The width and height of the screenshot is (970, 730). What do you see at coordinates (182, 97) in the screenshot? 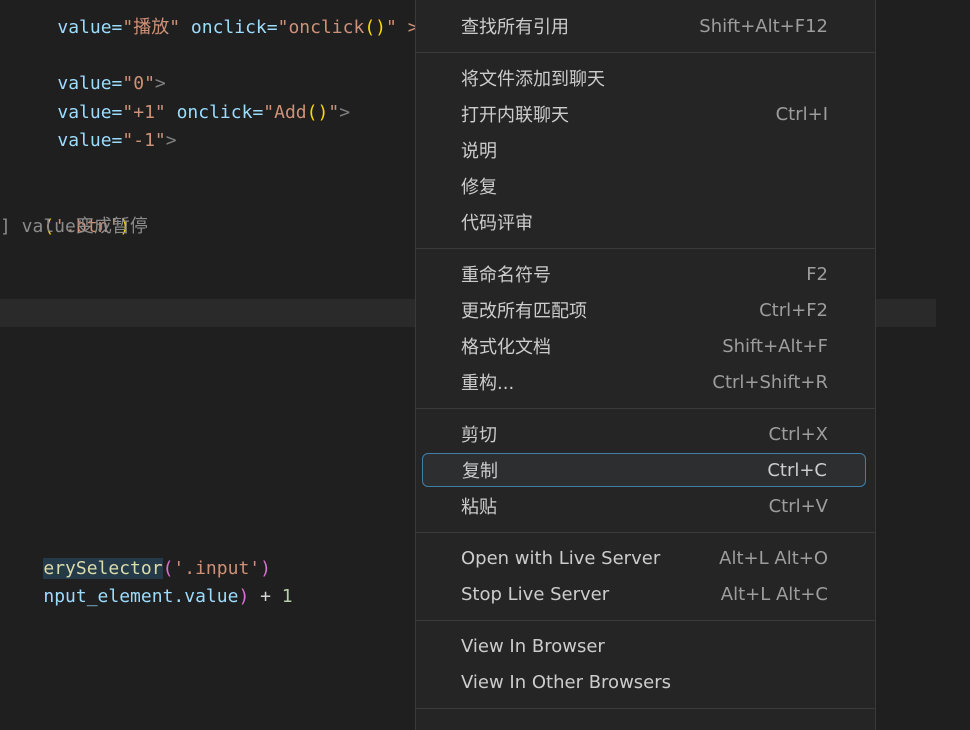
I see `code-line: value="+1" onclick="Add()">` at bounding box center [182, 97].